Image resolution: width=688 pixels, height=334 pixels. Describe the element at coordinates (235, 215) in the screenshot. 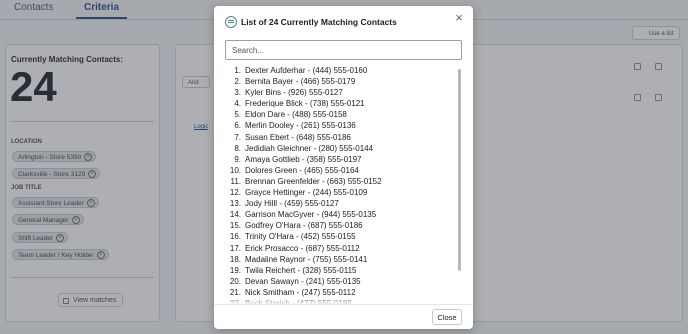

I see `list-item-number: 14.` at that location.